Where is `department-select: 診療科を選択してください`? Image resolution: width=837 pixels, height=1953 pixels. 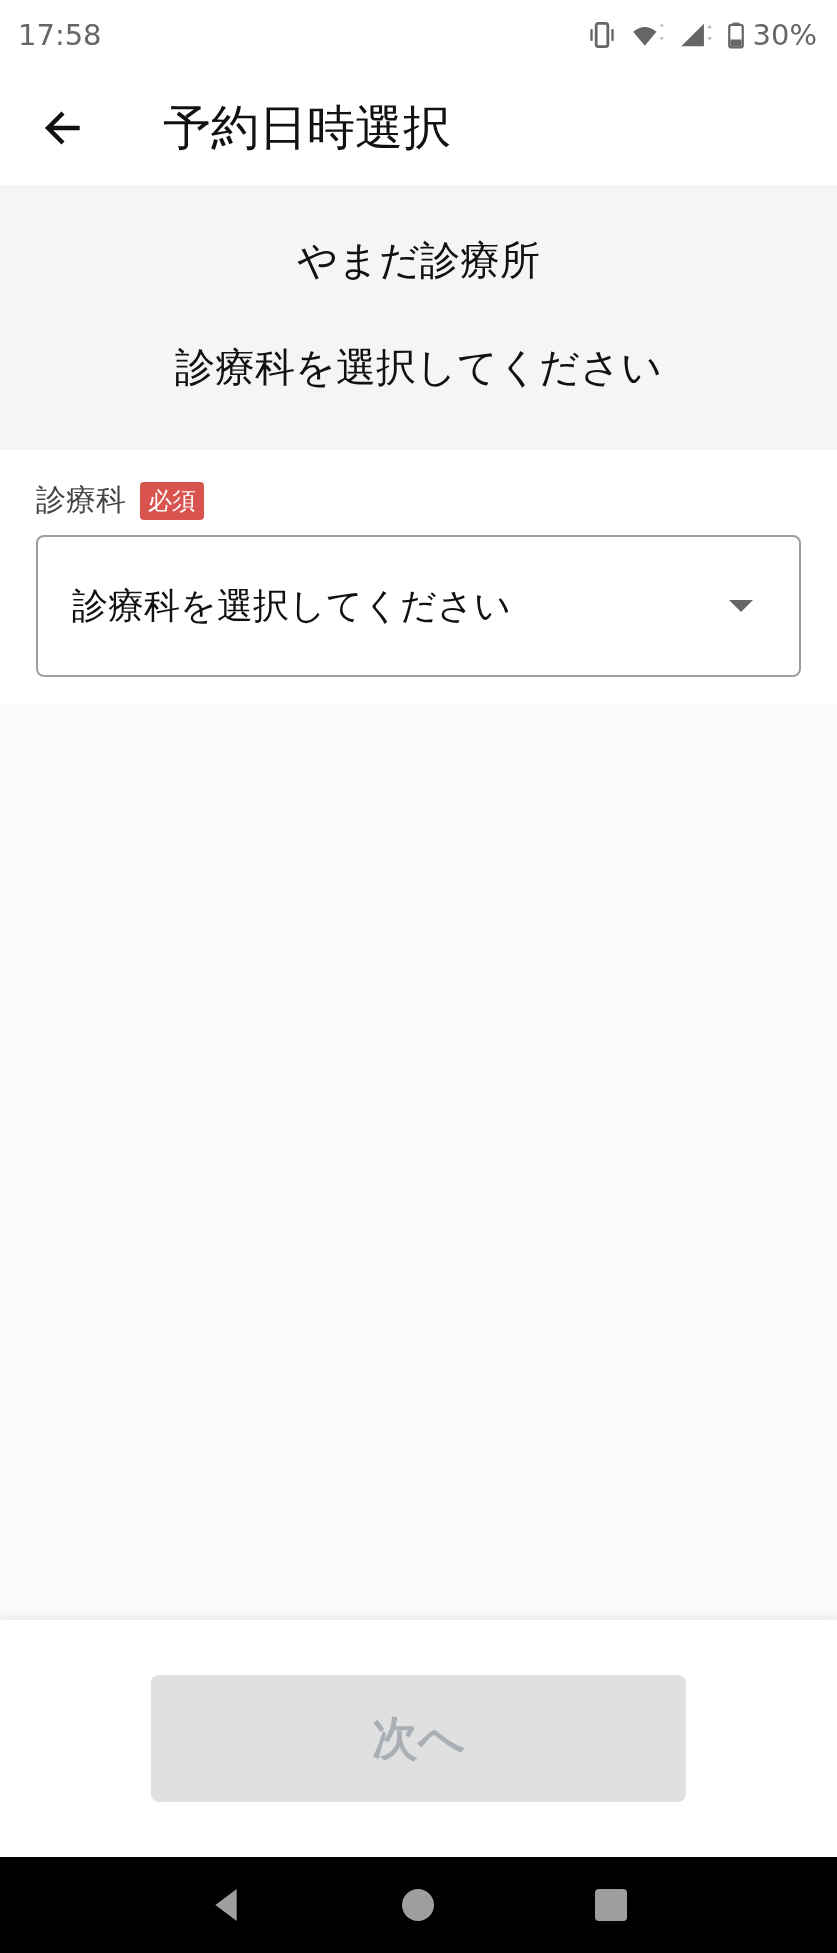 department-select: 診療科を選択してください is located at coordinates (418, 606).